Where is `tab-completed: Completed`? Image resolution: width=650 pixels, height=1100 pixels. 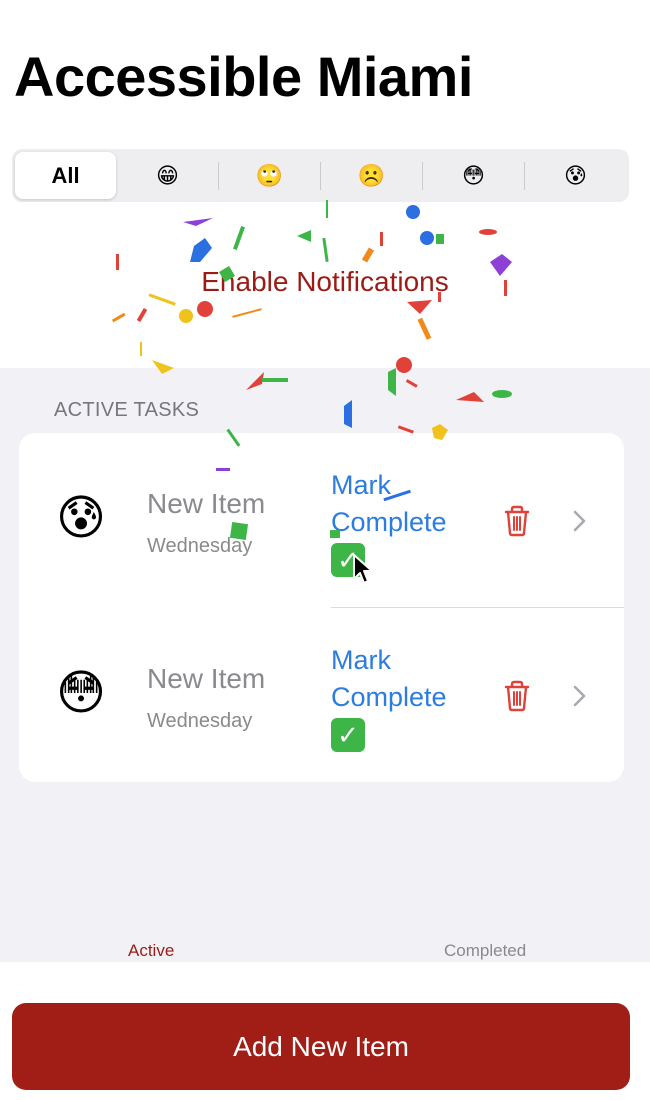
tab-completed: Completed is located at coordinates (485, 951).